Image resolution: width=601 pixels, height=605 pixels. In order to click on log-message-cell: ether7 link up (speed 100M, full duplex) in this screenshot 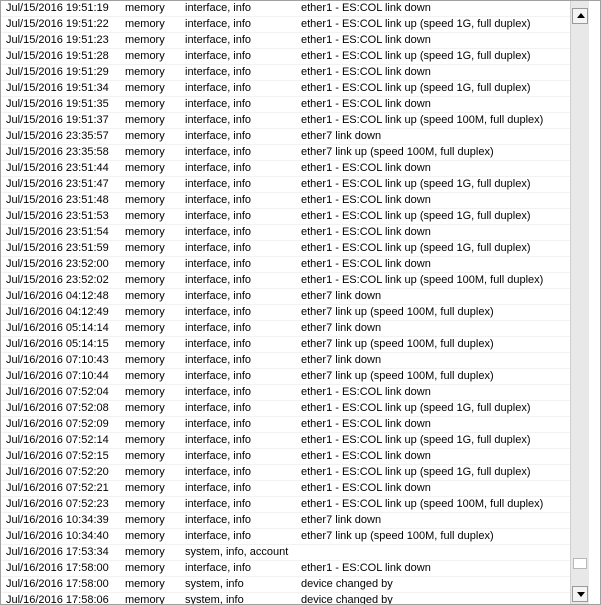, I will do `click(397, 536)`.